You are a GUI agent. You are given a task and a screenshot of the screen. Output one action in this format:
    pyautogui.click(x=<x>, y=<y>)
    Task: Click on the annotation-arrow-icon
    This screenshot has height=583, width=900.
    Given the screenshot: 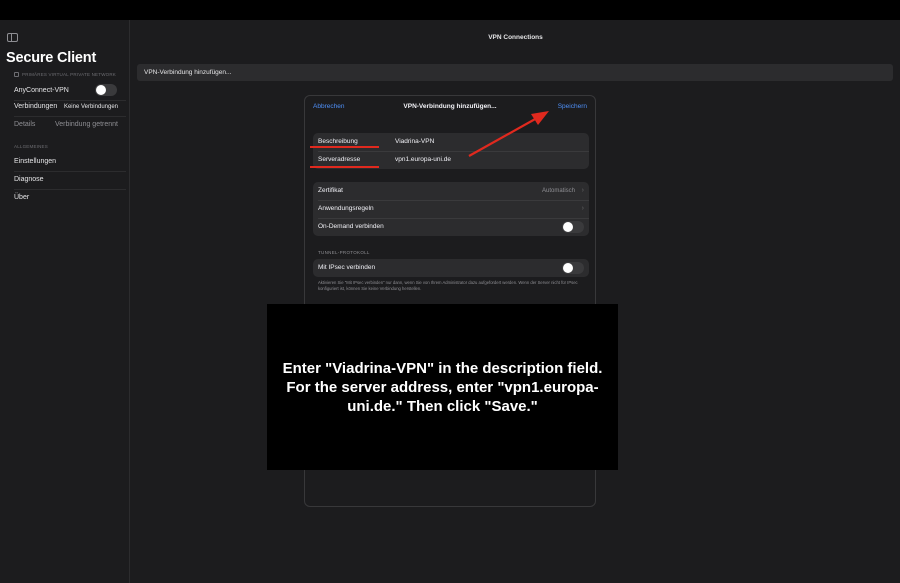 What is the action you would take?
    pyautogui.click(x=508, y=134)
    